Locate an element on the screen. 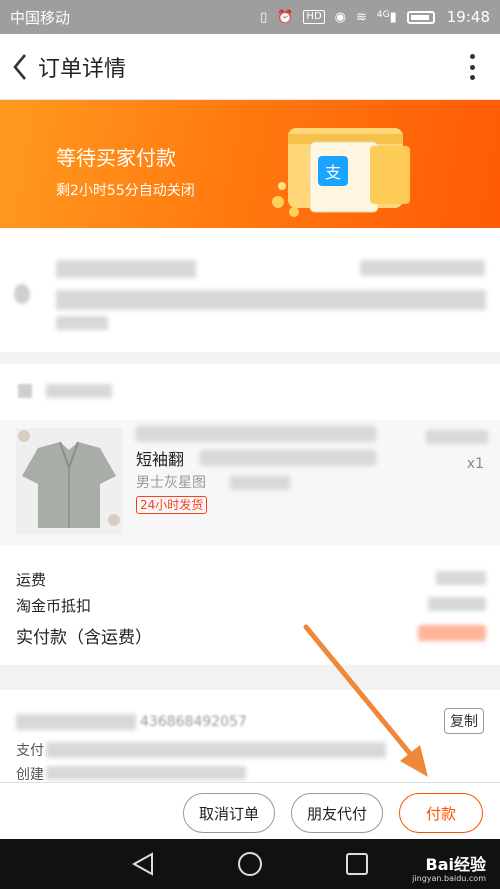  alipay-trade-label: 支付 is located at coordinates (30, 751).